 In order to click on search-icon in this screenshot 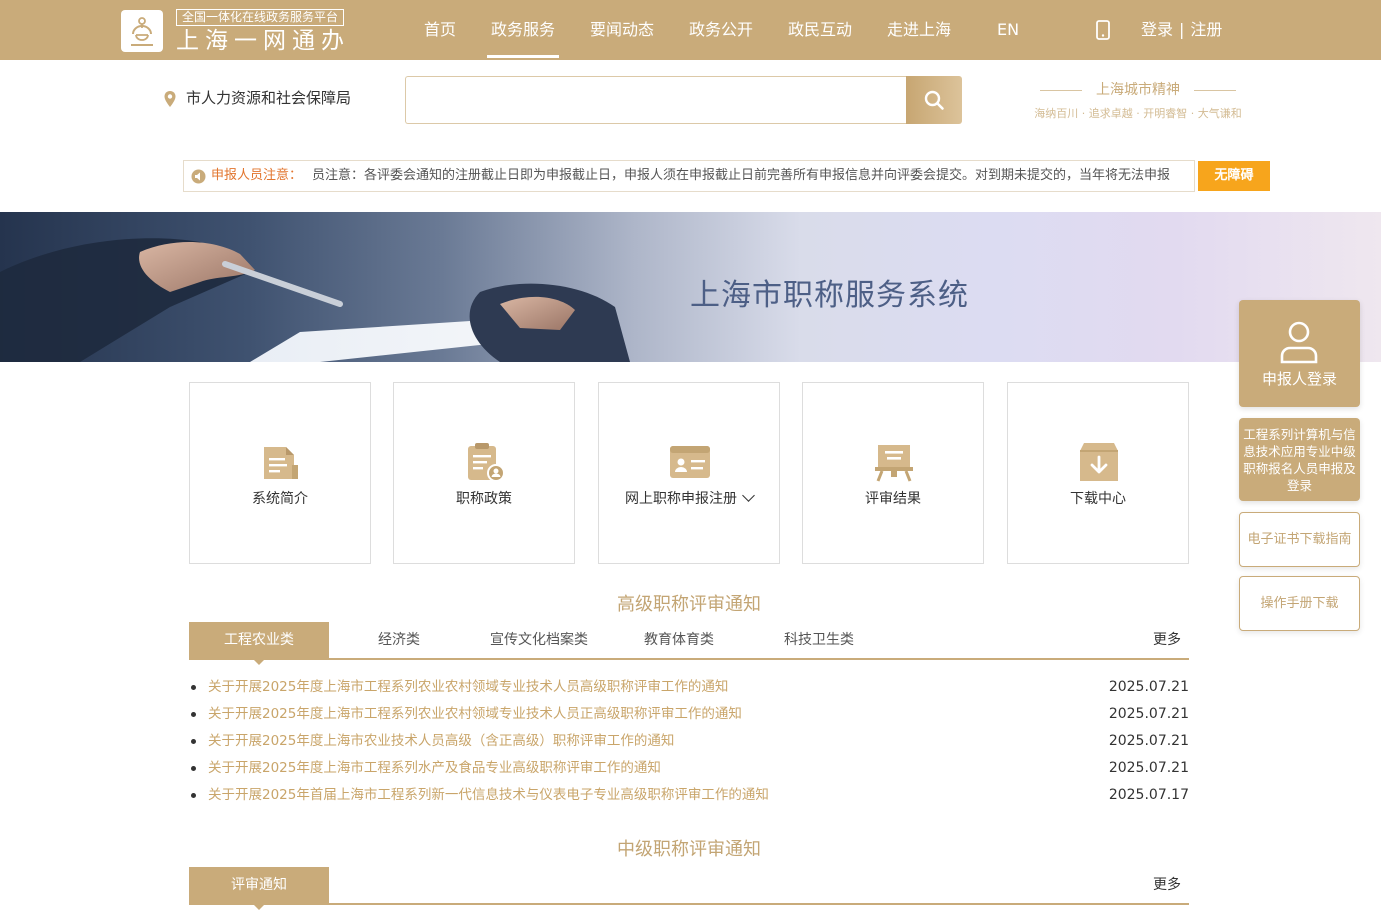, I will do `click(934, 100)`.